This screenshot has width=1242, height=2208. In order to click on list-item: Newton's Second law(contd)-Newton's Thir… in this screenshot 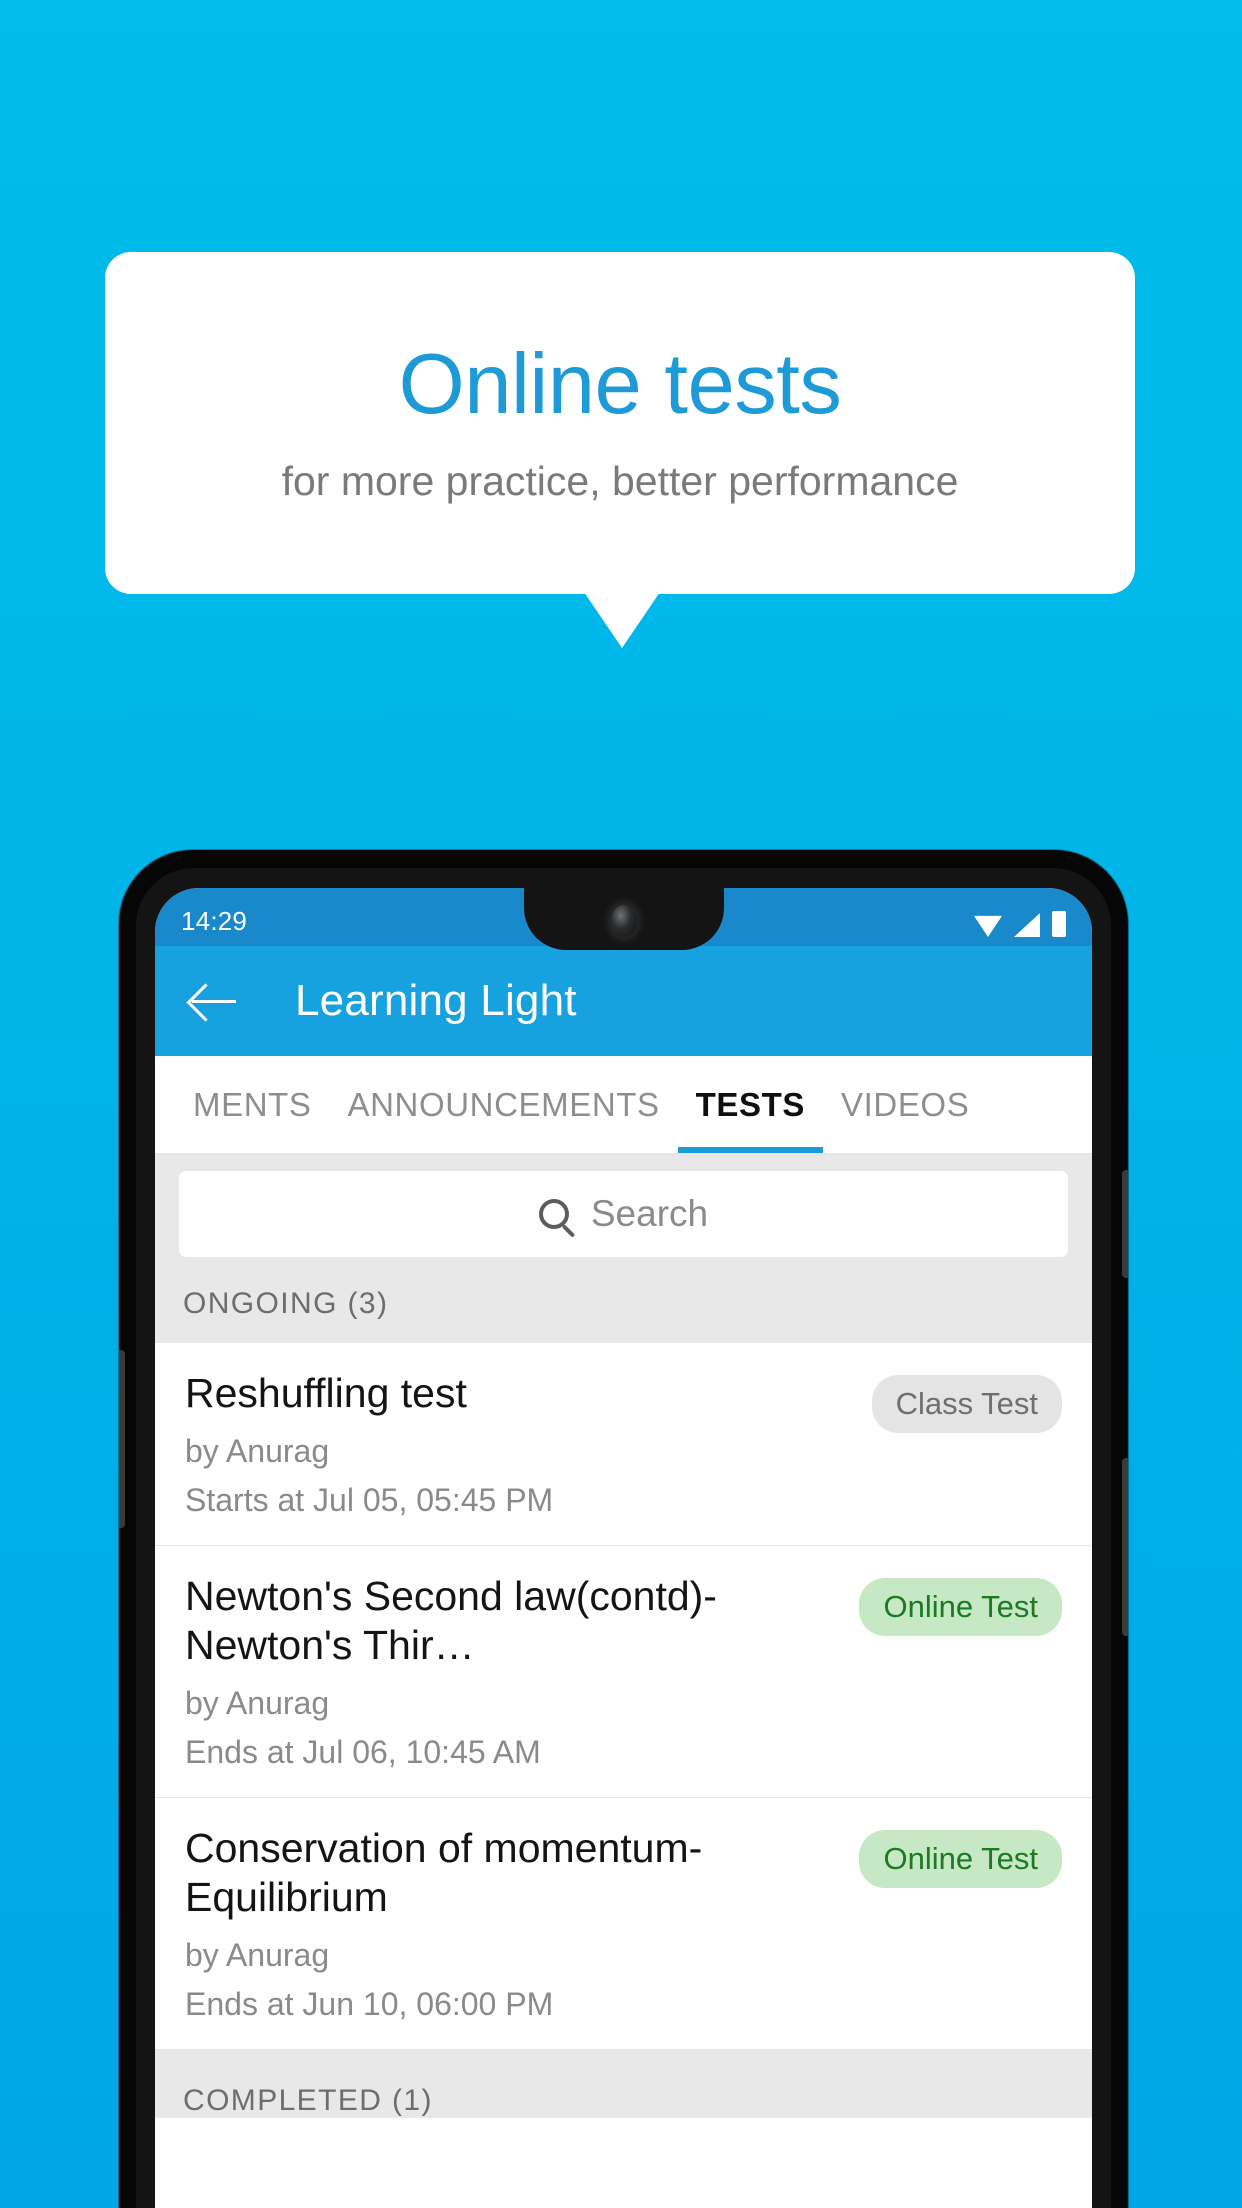, I will do `click(623, 1672)`.